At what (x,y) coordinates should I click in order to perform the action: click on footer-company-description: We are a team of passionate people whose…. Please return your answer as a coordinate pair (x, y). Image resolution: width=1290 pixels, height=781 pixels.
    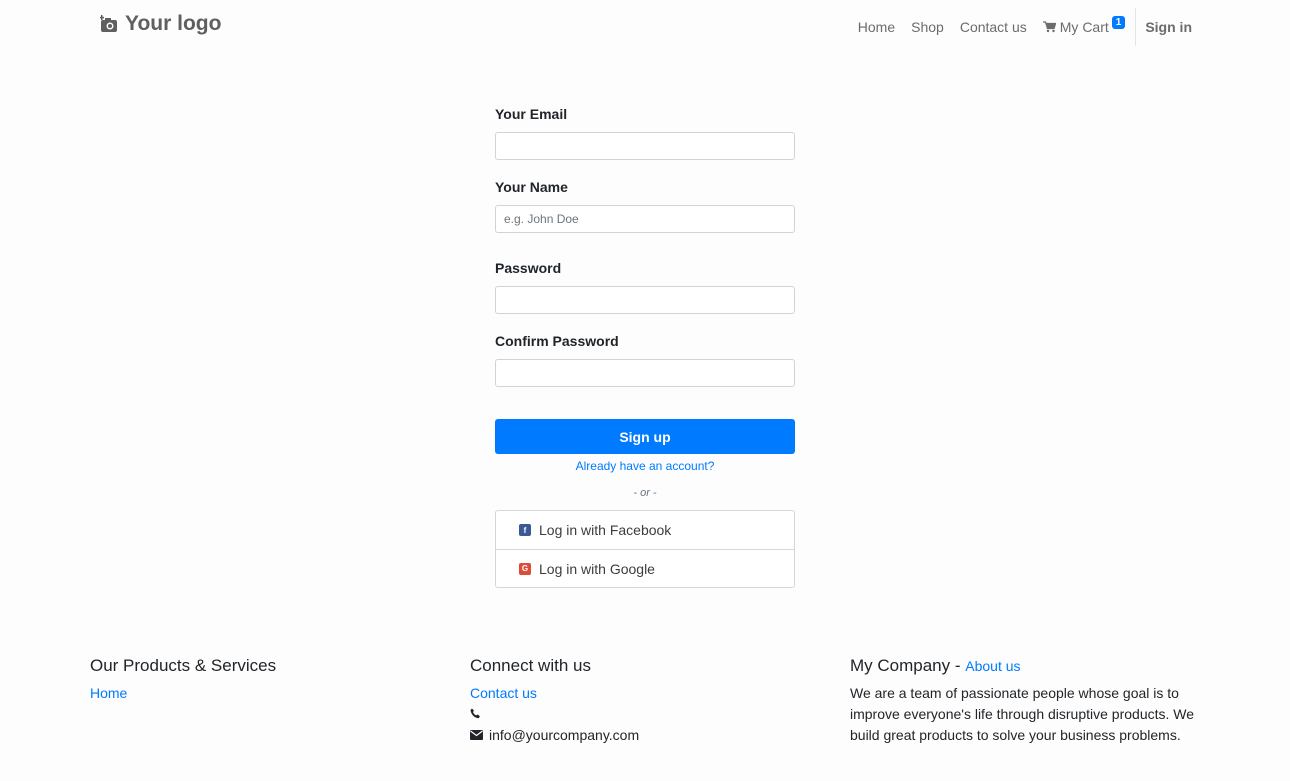
    Looking at the image, I should click on (1022, 714).